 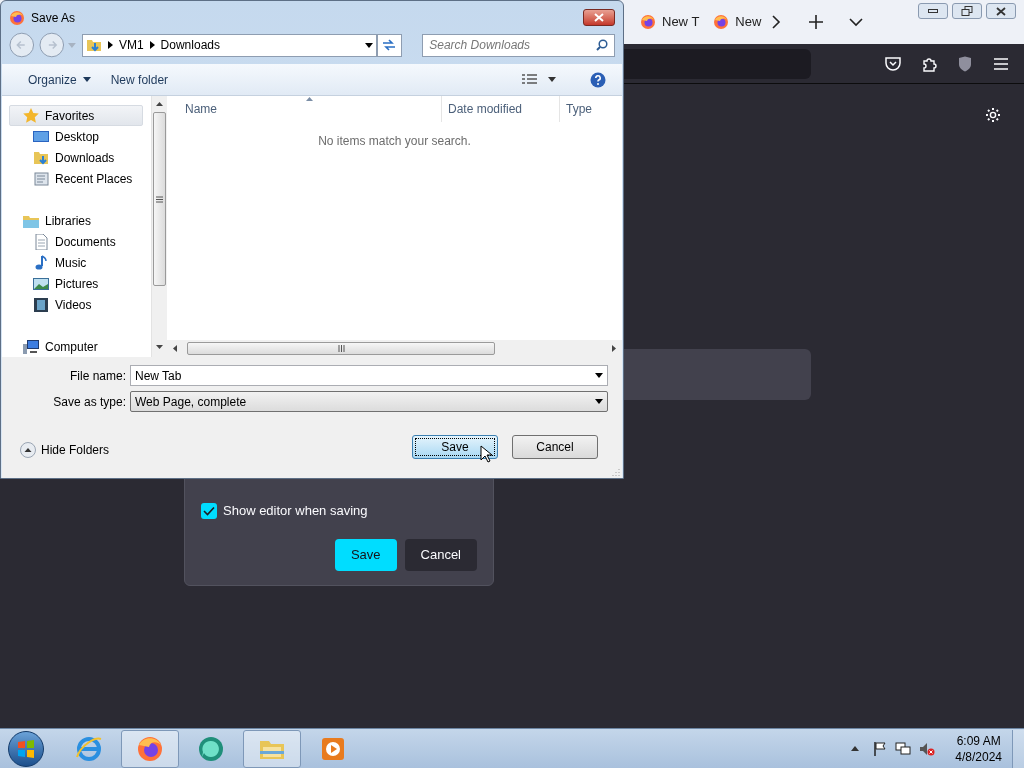 What do you see at coordinates (295, 511) in the screenshot?
I see `checkbox-label: Show editor when saving` at bounding box center [295, 511].